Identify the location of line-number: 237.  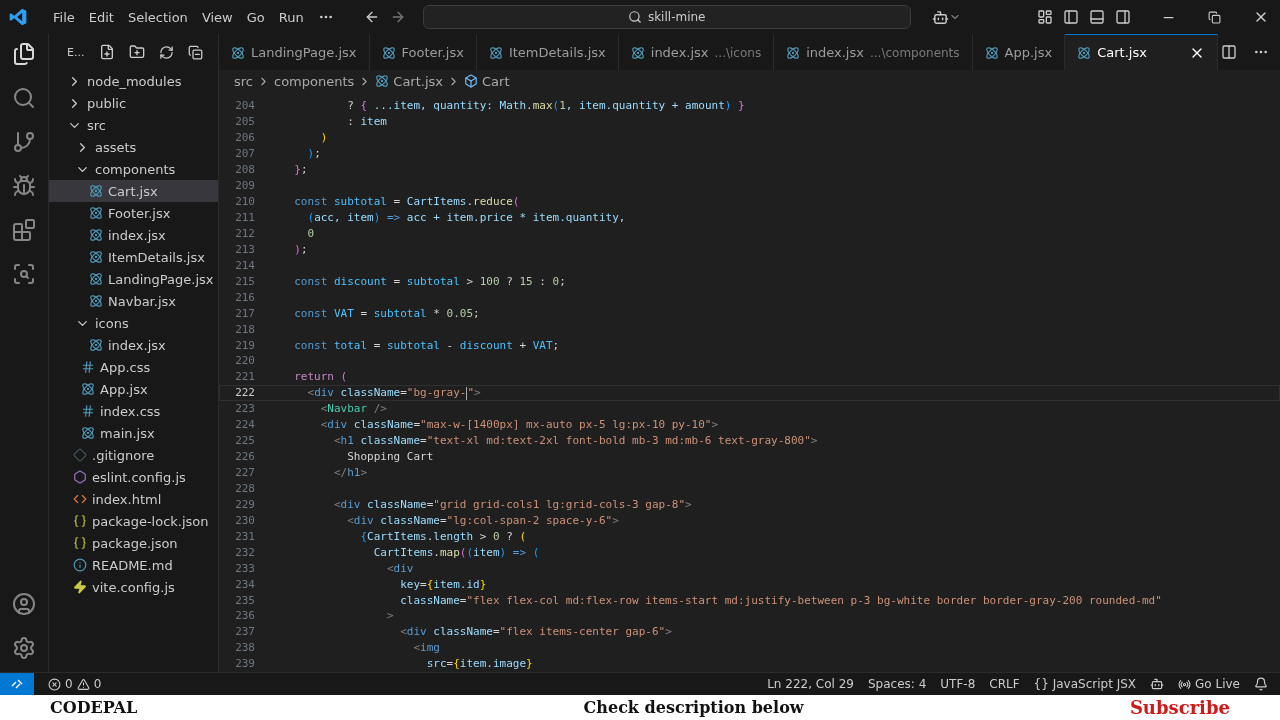
(244, 632).